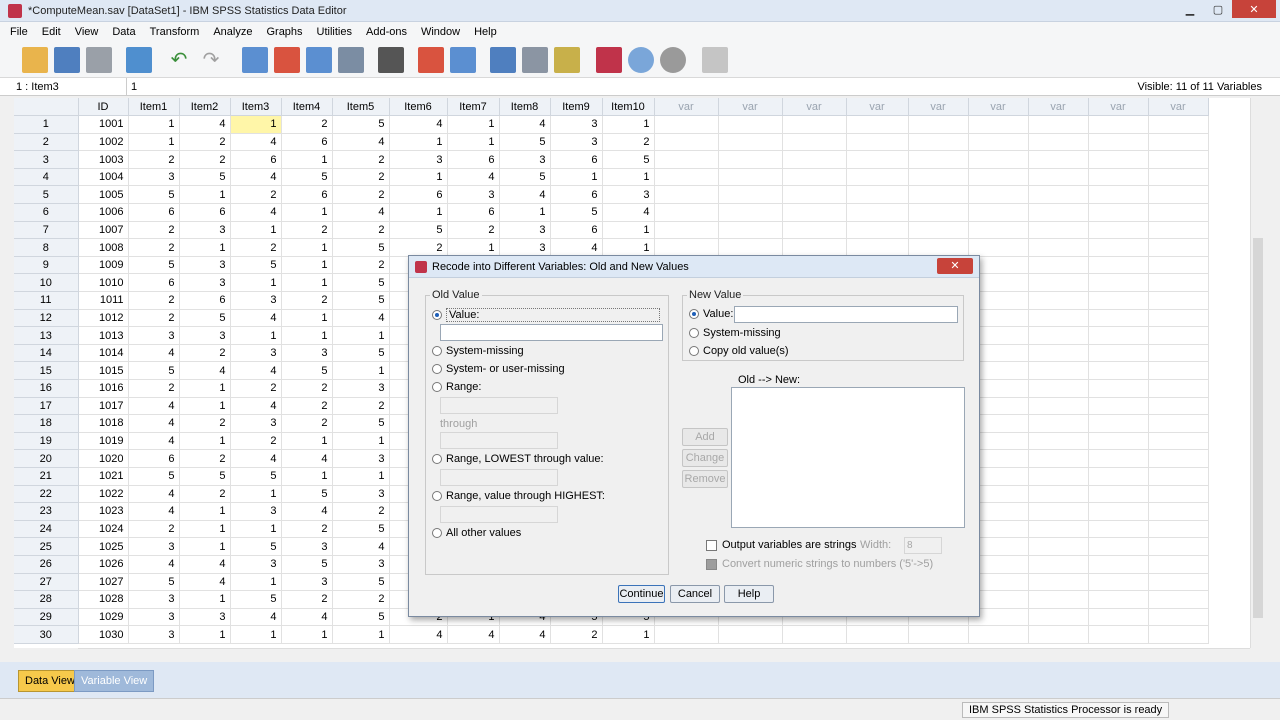 This screenshot has width=1280, height=720. What do you see at coordinates (256, 107) in the screenshot?
I see `column-header-item3: Item3` at bounding box center [256, 107].